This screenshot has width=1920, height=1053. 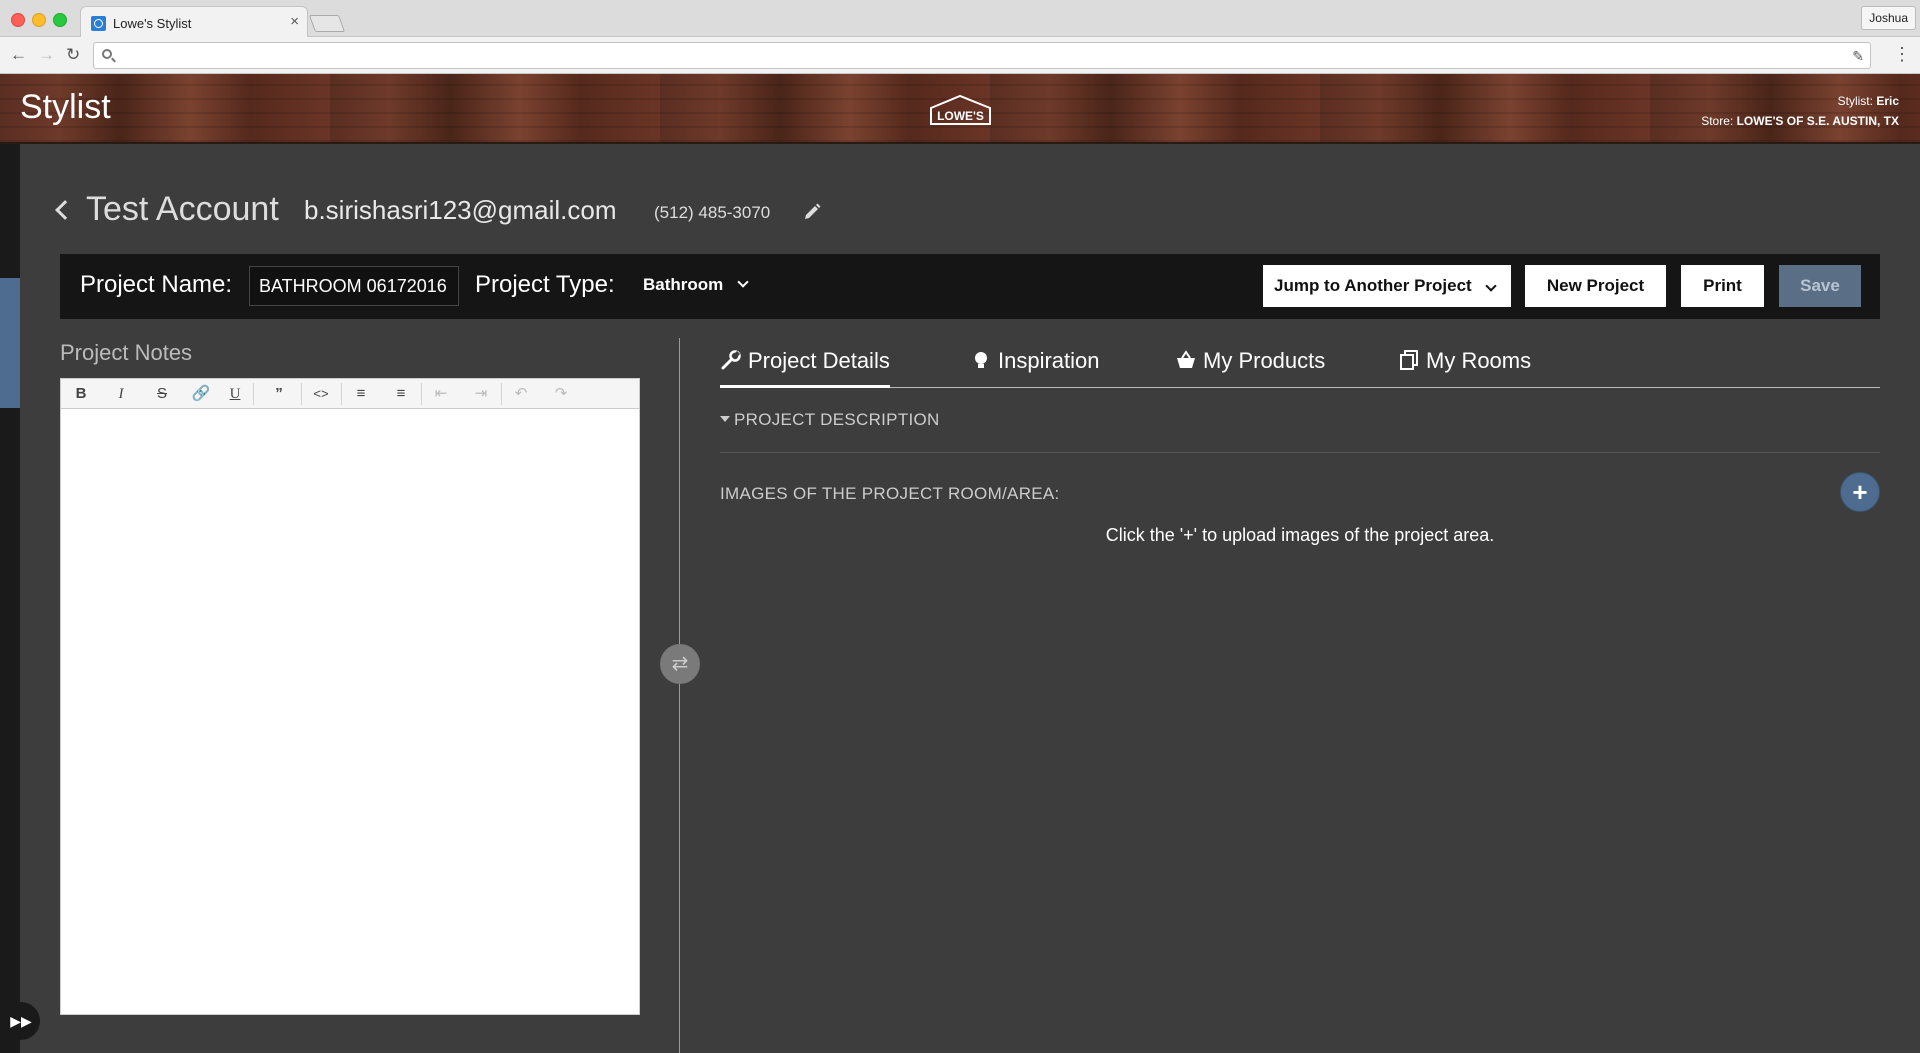 I want to click on add-image-button: +, so click(x=1860, y=492).